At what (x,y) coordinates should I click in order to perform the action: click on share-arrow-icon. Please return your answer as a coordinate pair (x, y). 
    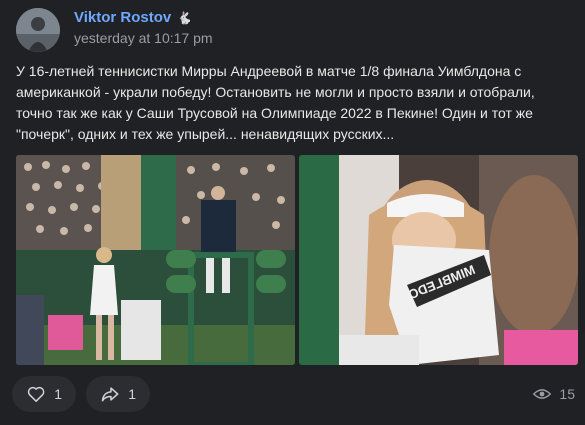
    Looking at the image, I should click on (110, 394).